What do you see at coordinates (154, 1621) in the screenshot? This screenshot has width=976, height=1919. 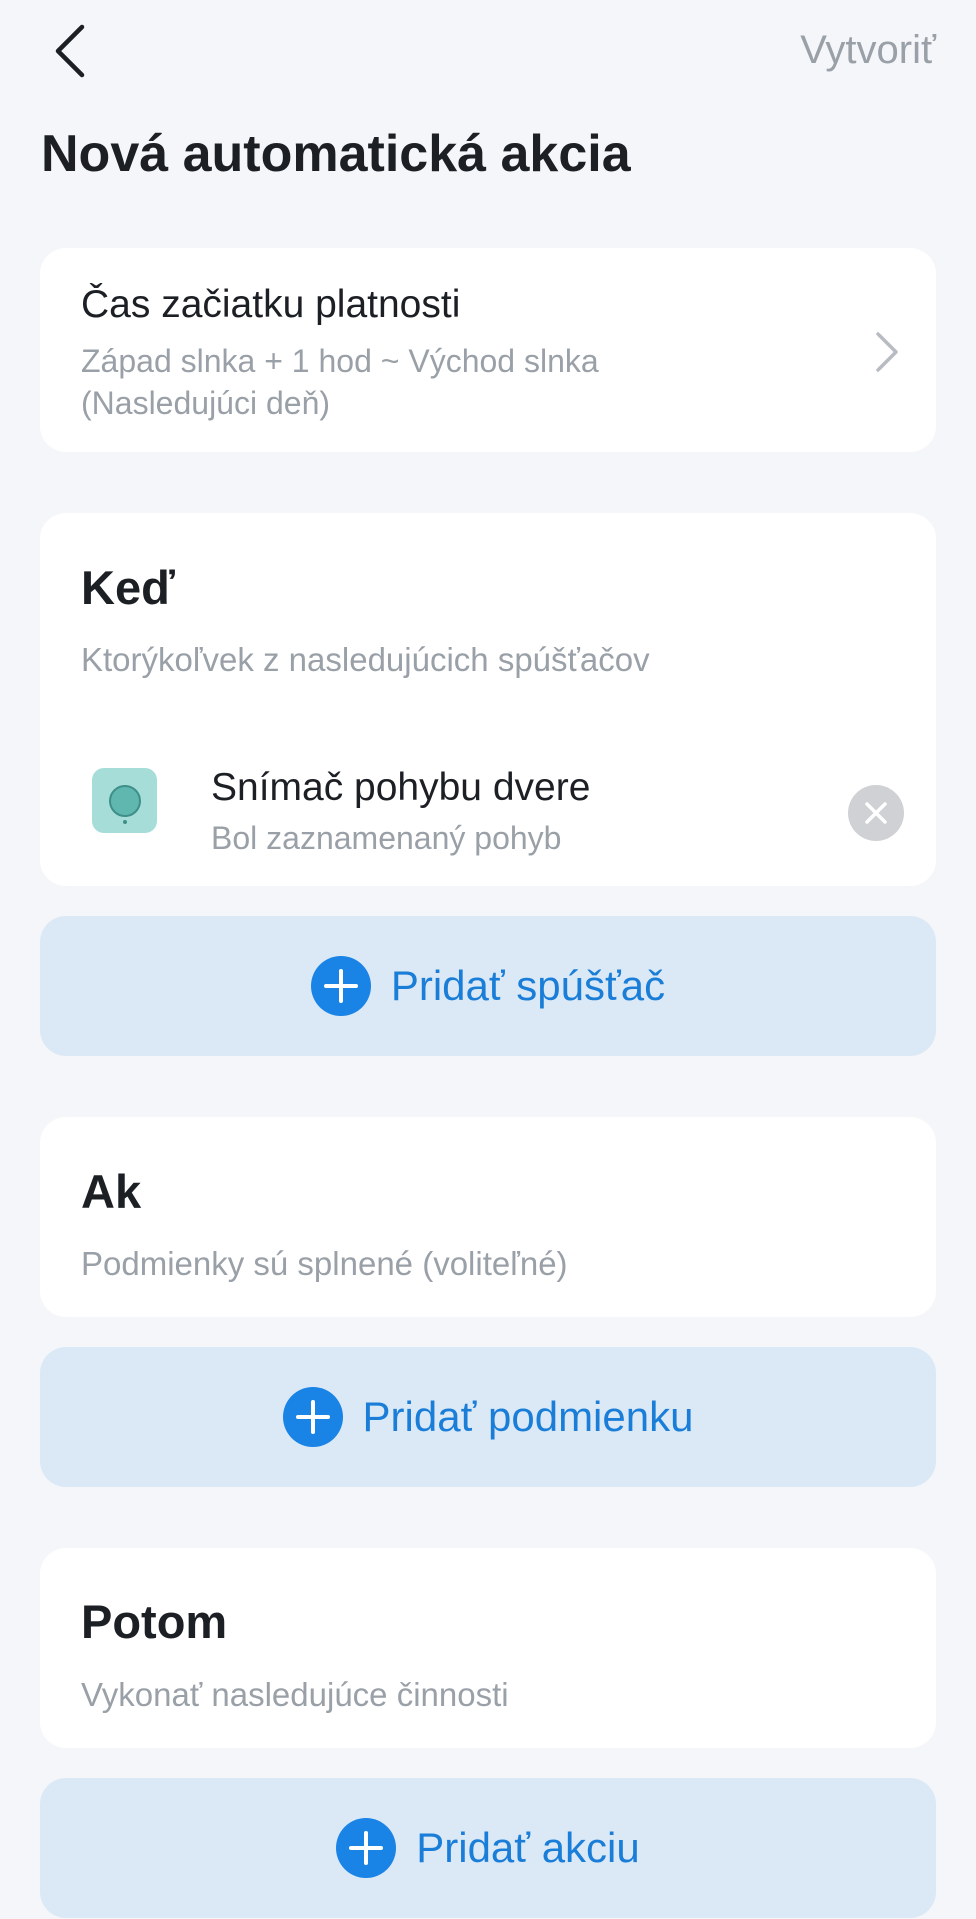 I see `then-title: Potom` at bounding box center [154, 1621].